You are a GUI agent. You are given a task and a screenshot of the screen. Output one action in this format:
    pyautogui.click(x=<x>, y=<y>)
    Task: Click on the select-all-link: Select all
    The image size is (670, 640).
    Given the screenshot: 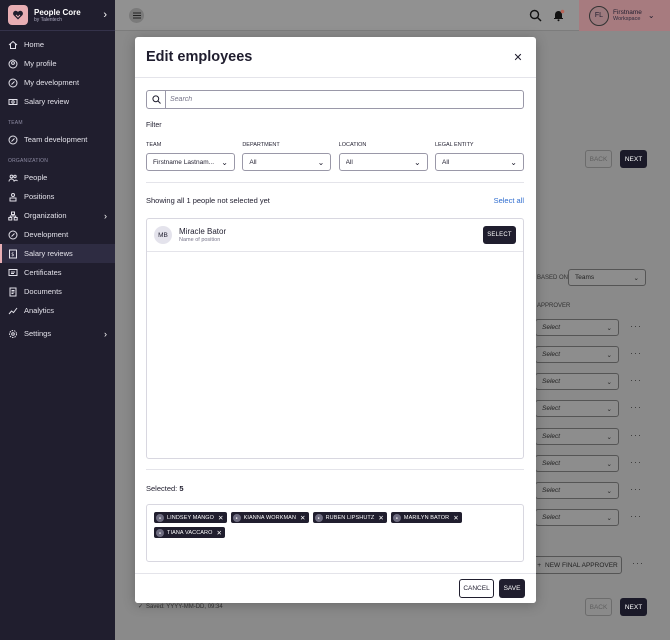 What is the action you would take?
    pyautogui.click(x=509, y=200)
    